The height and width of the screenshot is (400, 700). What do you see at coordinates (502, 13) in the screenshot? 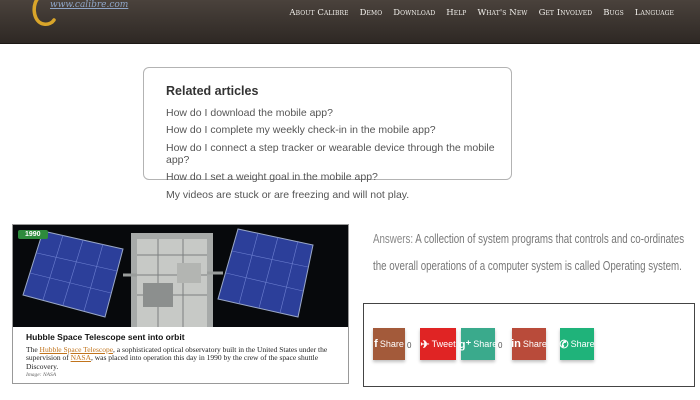
I see `nav-whats-new: What's New` at bounding box center [502, 13].